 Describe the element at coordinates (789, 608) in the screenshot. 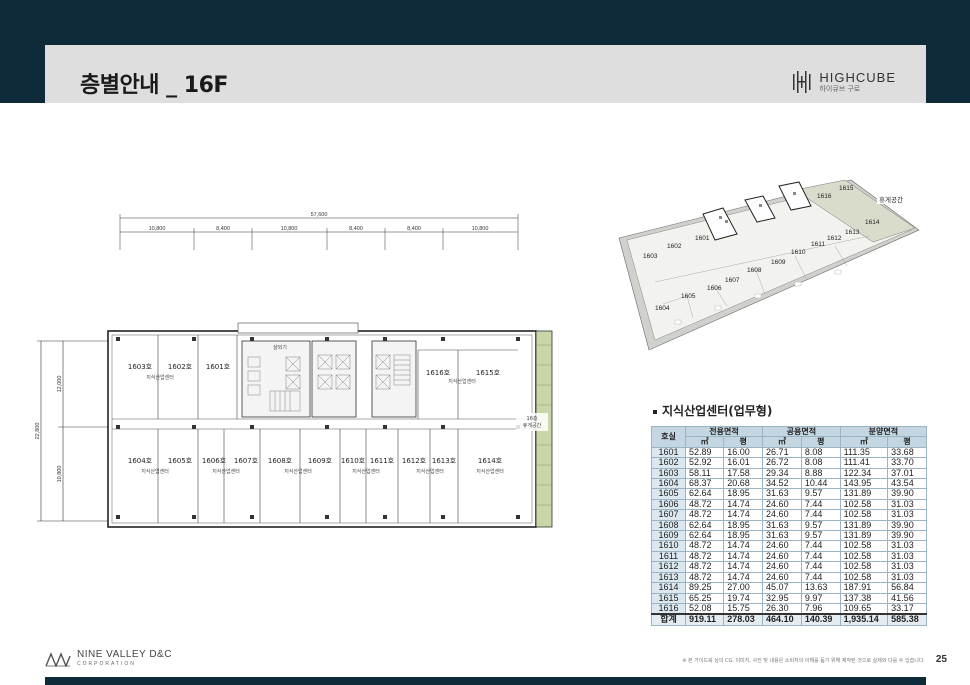

I see `table-row: 1616 52.08 15.75 26.30 7.96 109.65 33.17` at that location.